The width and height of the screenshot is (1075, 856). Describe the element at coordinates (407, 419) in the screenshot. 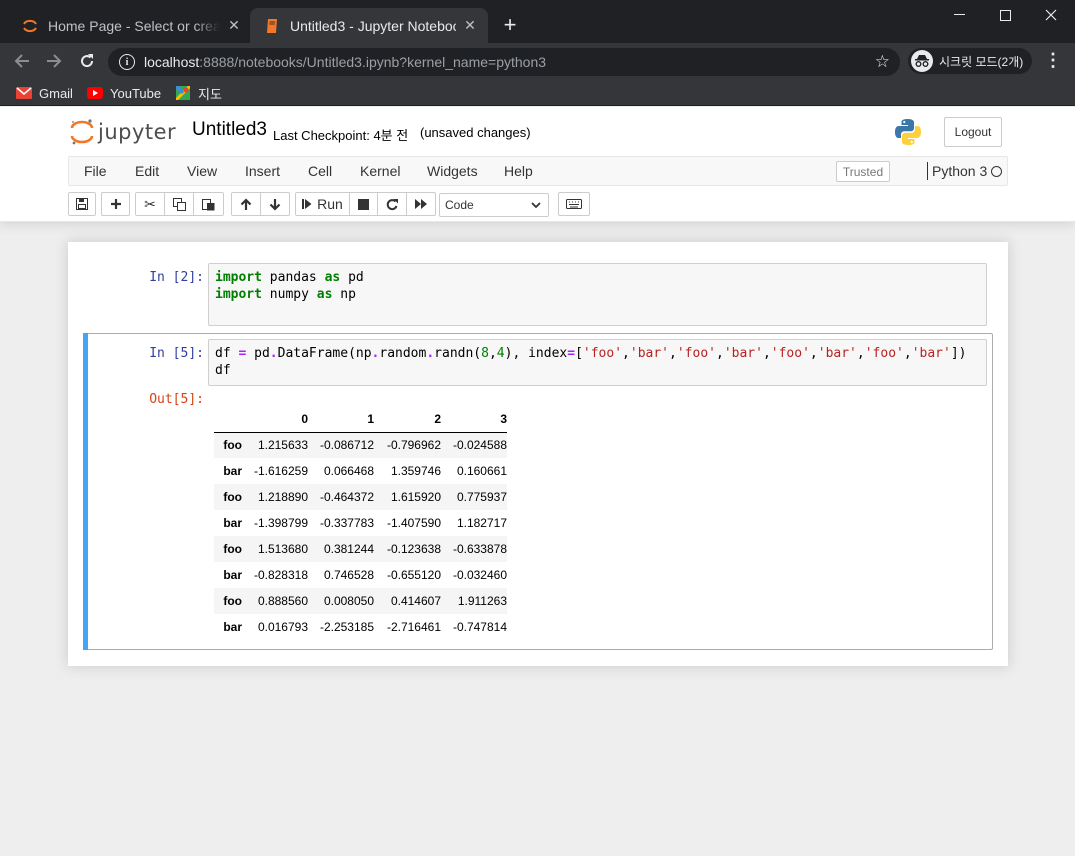

I see `column-header: 2` at that location.